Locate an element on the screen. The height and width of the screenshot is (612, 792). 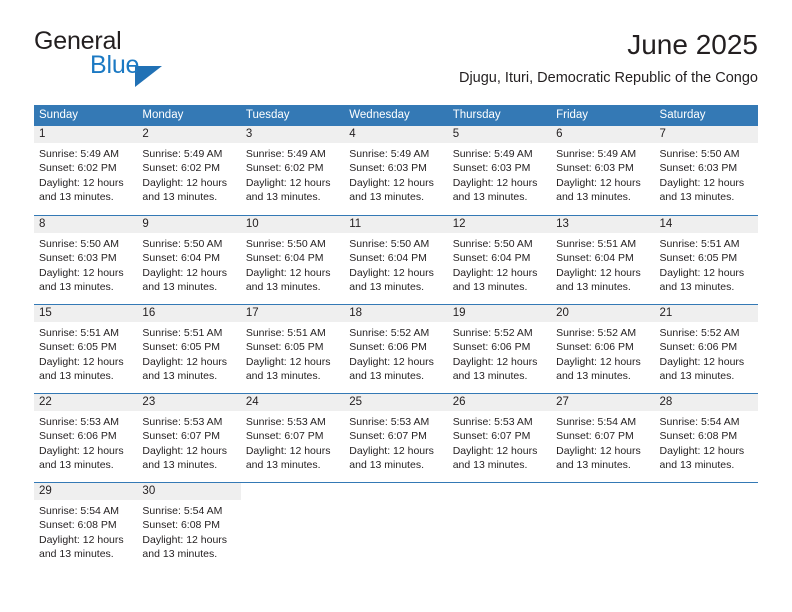
sunset-time: Sunset: 6:05 PM is located at coordinates (284, 347).